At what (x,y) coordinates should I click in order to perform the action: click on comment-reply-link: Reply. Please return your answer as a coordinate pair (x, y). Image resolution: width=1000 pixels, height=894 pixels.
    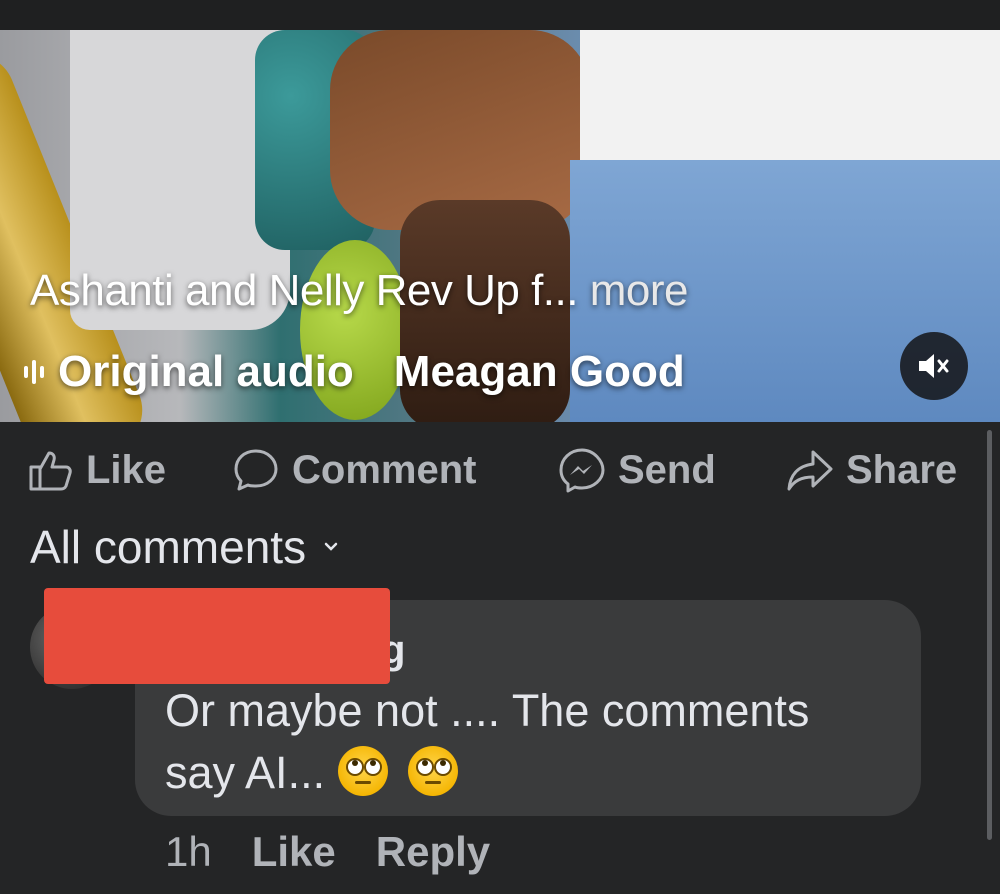
    Looking at the image, I should click on (433, 852).